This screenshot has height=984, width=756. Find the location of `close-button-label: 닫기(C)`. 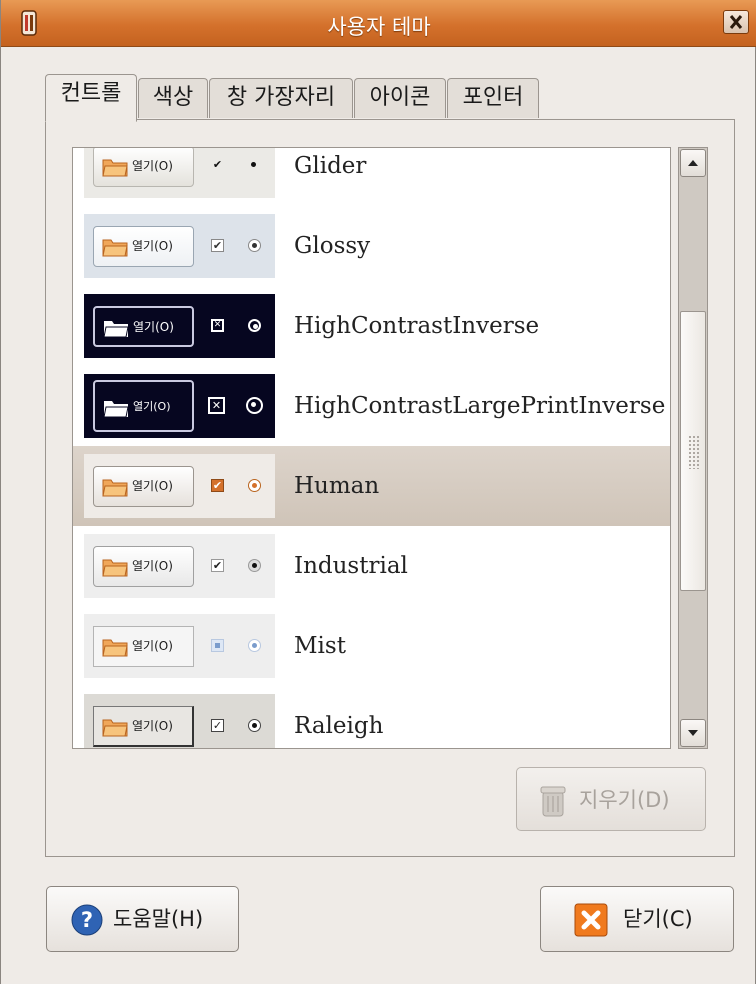

close-button-label: 닫기(C) is located at coordinates (658, 919).